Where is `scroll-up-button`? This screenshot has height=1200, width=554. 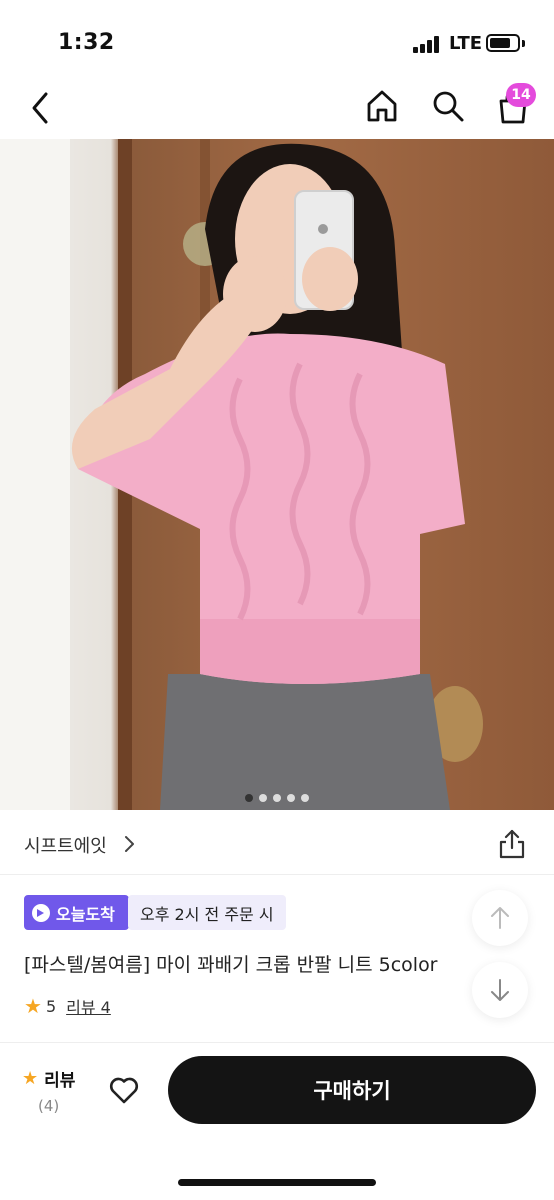 scroll-up-button is located at coordinates (500, 918).